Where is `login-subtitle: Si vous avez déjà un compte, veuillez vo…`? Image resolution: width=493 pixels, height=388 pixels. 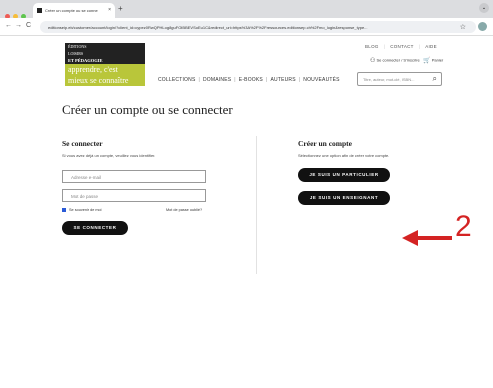
login-subtitle: Si vous avez déjà un compte, veuillez vo… is located at coordinates (109, 155).